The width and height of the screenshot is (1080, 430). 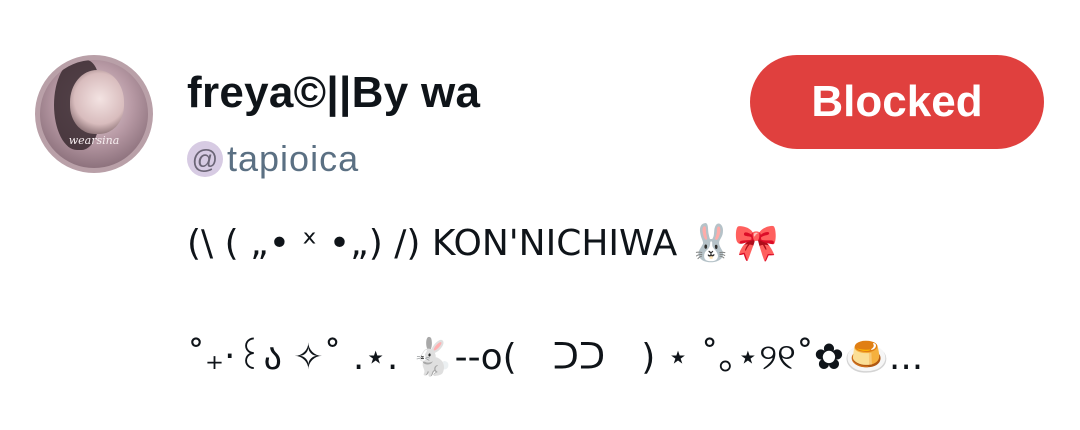 What do you see at coordinates (483, 243) in the screenshot?
I see `bio-line-1: (\ ( „• ˣ •„) /) KON'NICHIWA 🐰🎀` at bounding box center [483, 243].